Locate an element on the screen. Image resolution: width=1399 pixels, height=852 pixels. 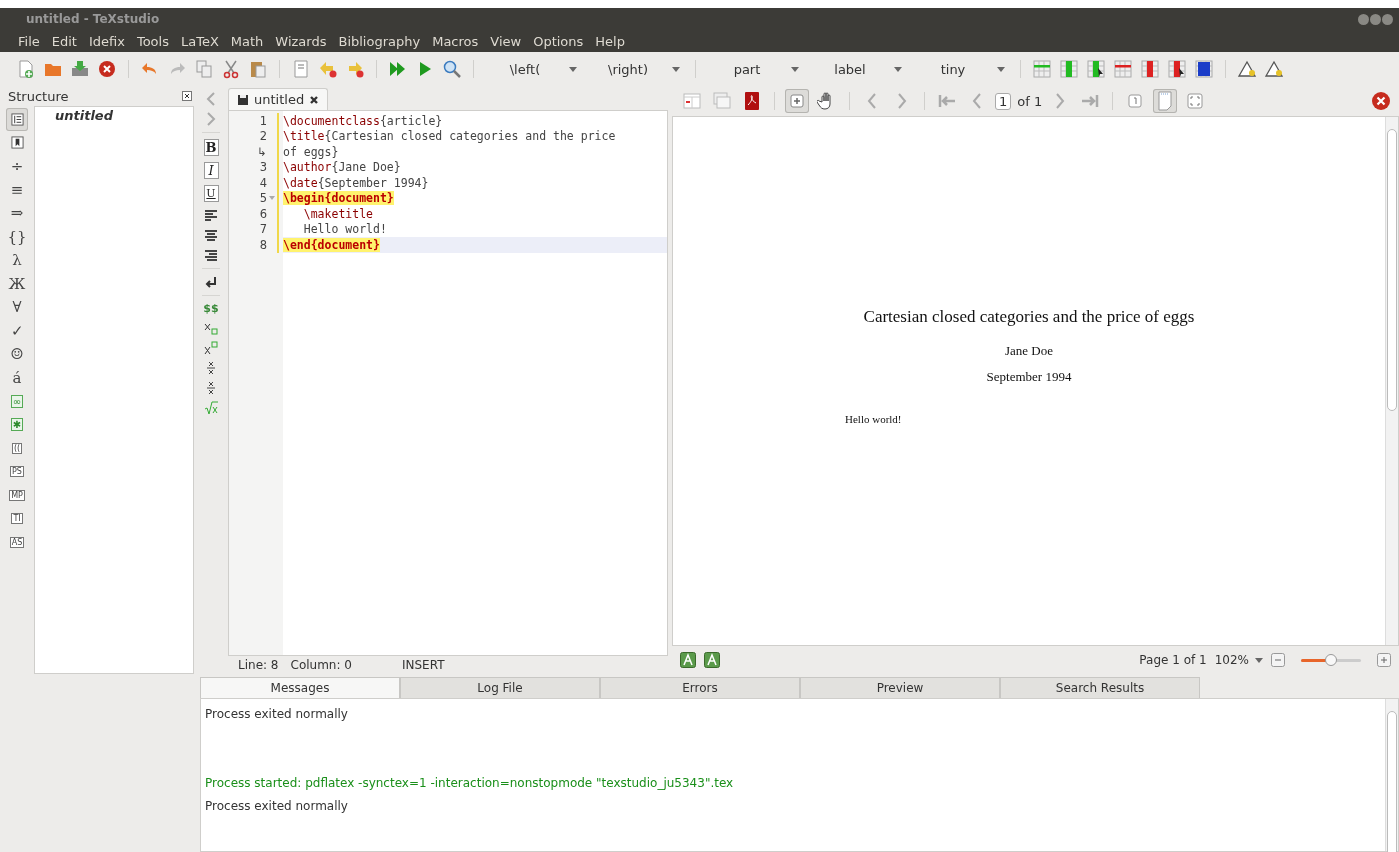
symbol-tab: ☺ is located at coordinates (17, 354).